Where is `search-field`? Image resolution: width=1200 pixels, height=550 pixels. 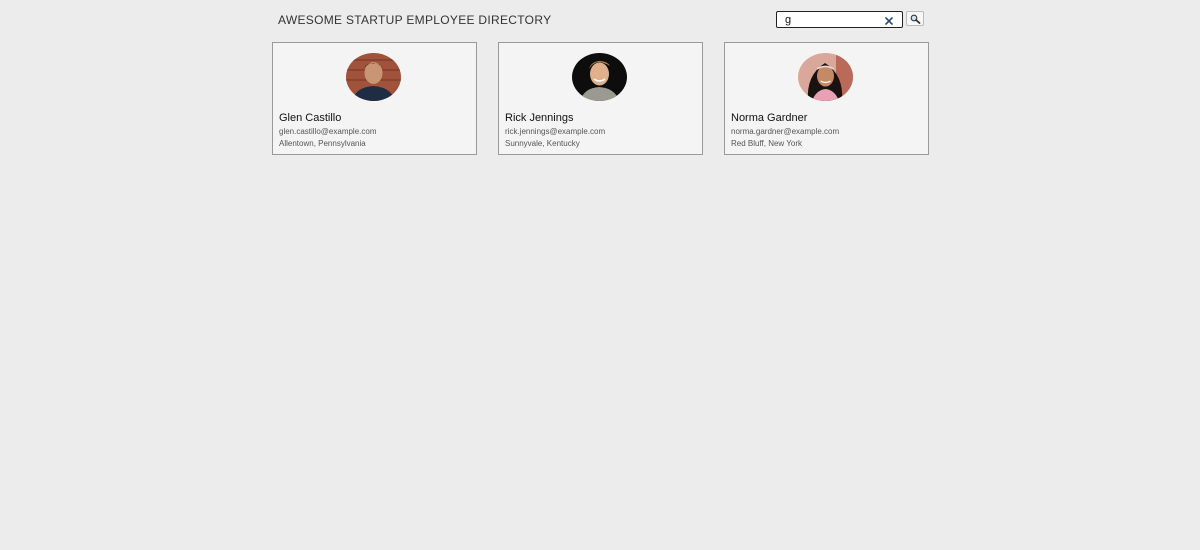 search-field is located at coordinates (839, 19).